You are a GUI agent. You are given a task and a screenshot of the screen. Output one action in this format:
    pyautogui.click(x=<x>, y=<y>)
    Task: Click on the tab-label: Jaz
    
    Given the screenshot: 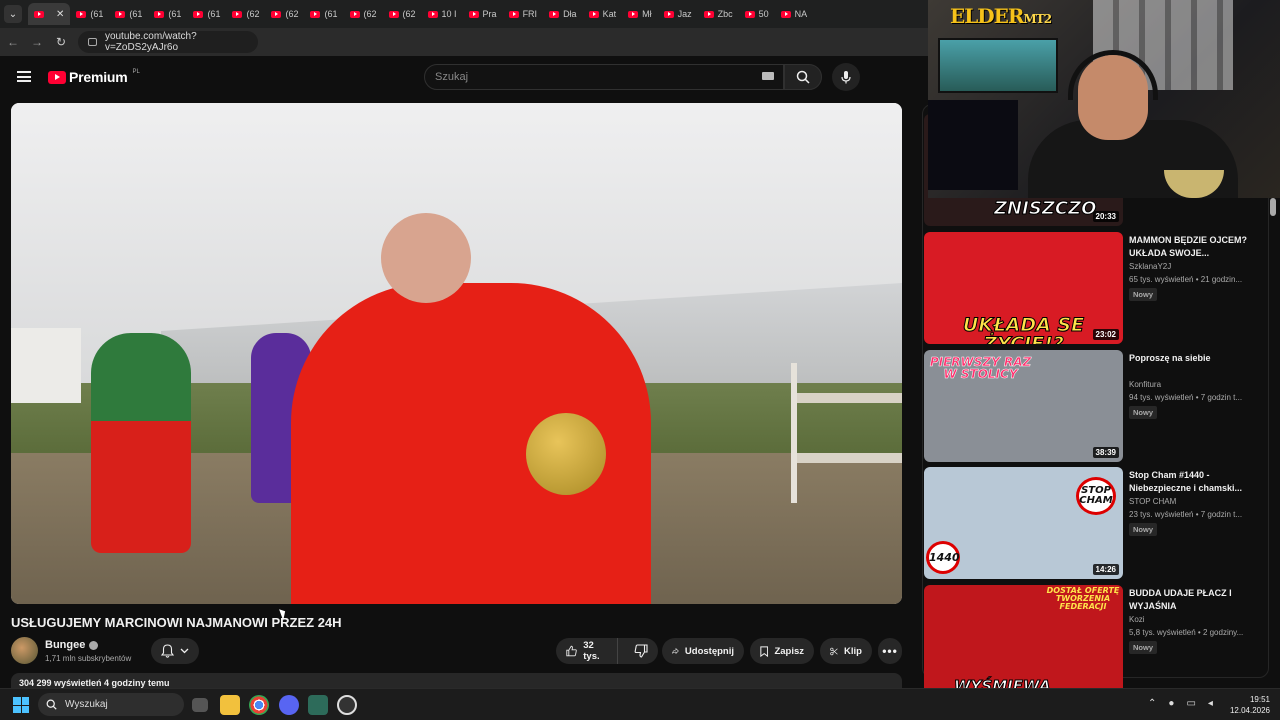 What is the action you would take?
    pyautogui.click(x=684, y=14)
    